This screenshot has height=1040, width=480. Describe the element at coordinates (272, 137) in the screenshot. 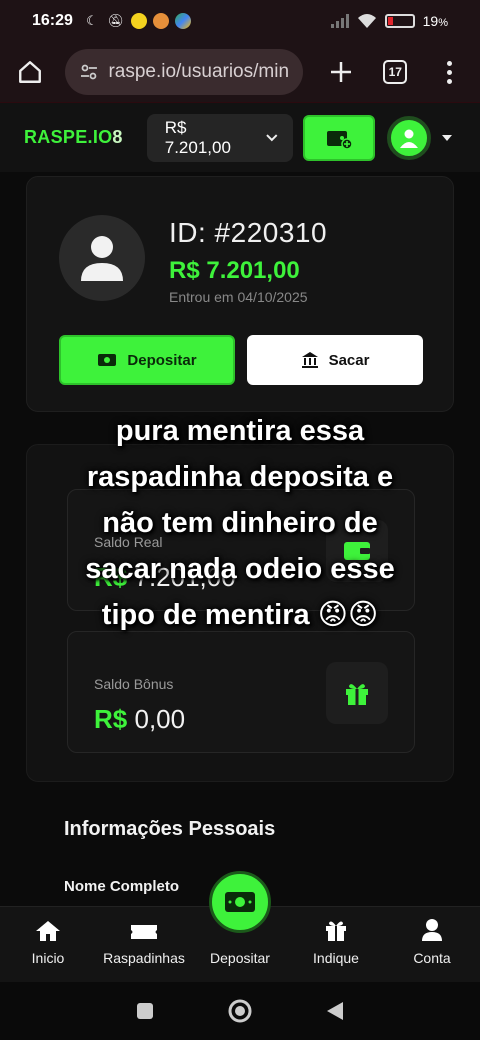

I see `chevron-down-icon` at that location.